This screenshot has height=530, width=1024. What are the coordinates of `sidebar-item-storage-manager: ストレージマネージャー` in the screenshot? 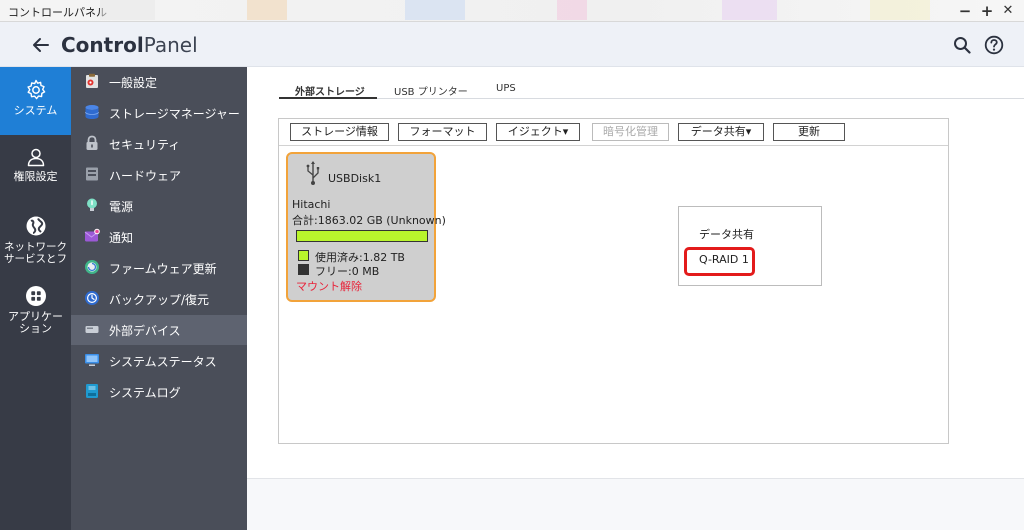 It's located at (159, 113).